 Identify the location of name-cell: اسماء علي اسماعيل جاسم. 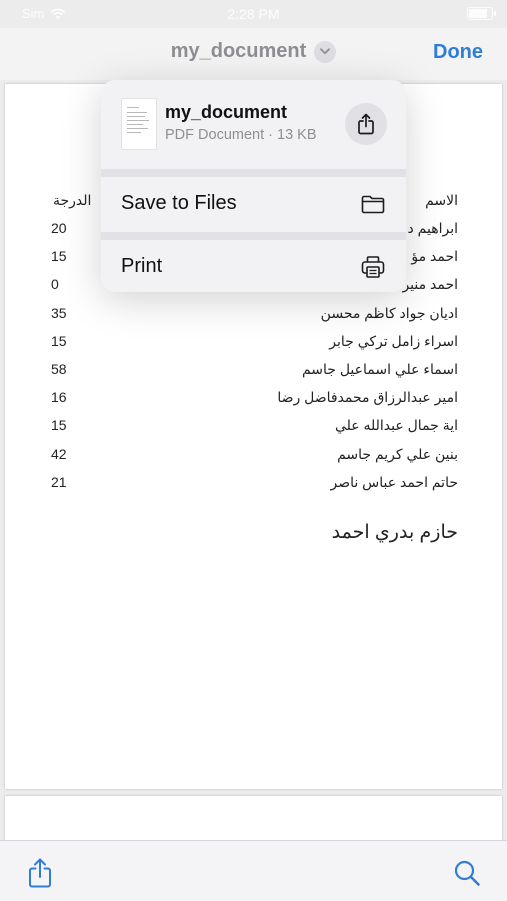
(379, 369).